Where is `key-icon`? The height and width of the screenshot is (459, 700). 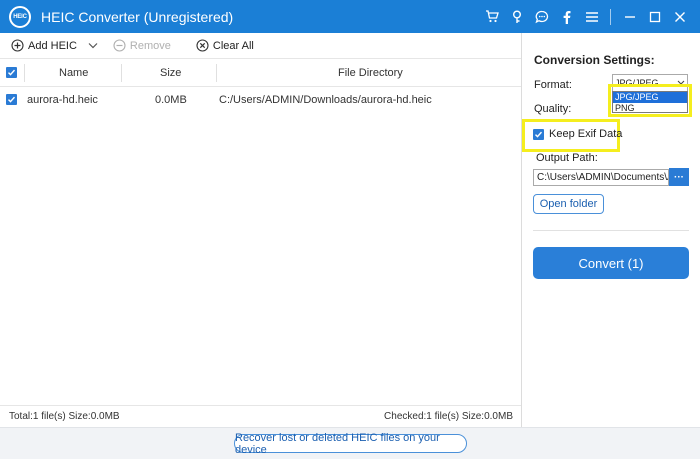
key-icon is located at coordinates (516, 16).